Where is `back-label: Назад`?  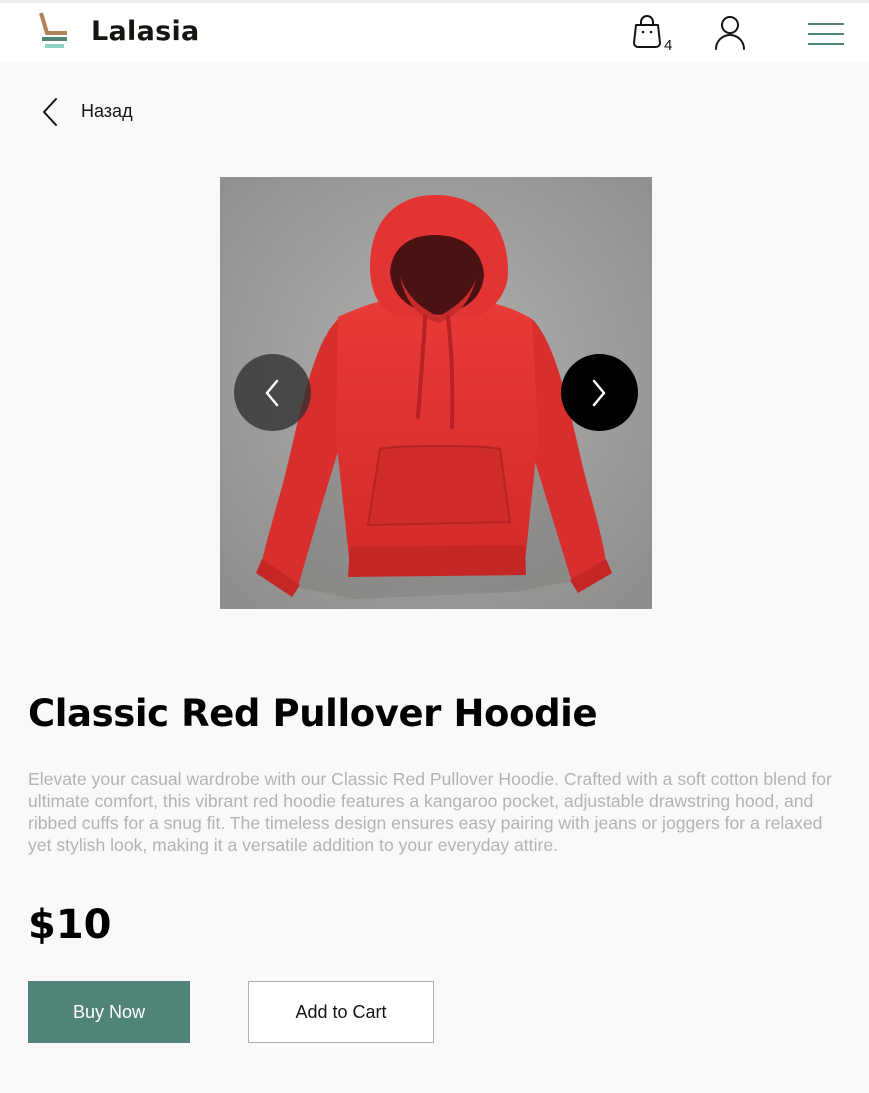 back-label: Назад is located at coordinates (107, 111).